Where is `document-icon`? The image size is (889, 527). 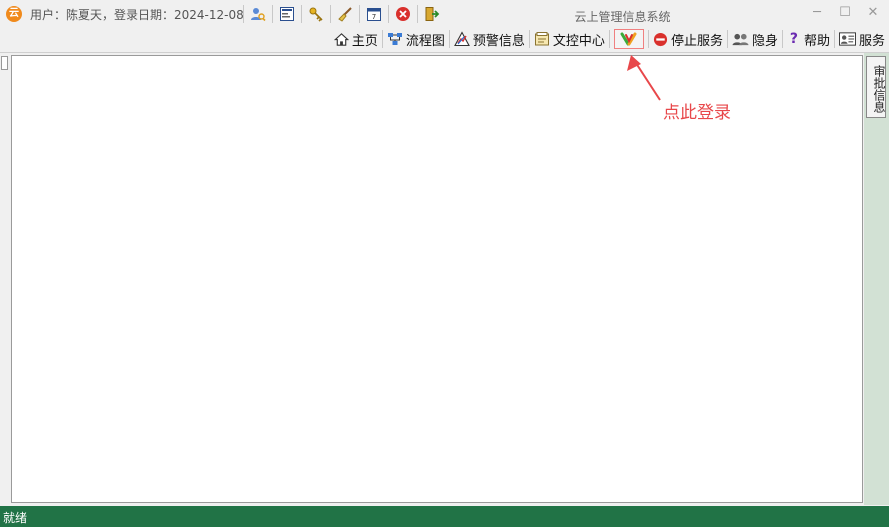
document-icon is located at coordinates (542, 39).